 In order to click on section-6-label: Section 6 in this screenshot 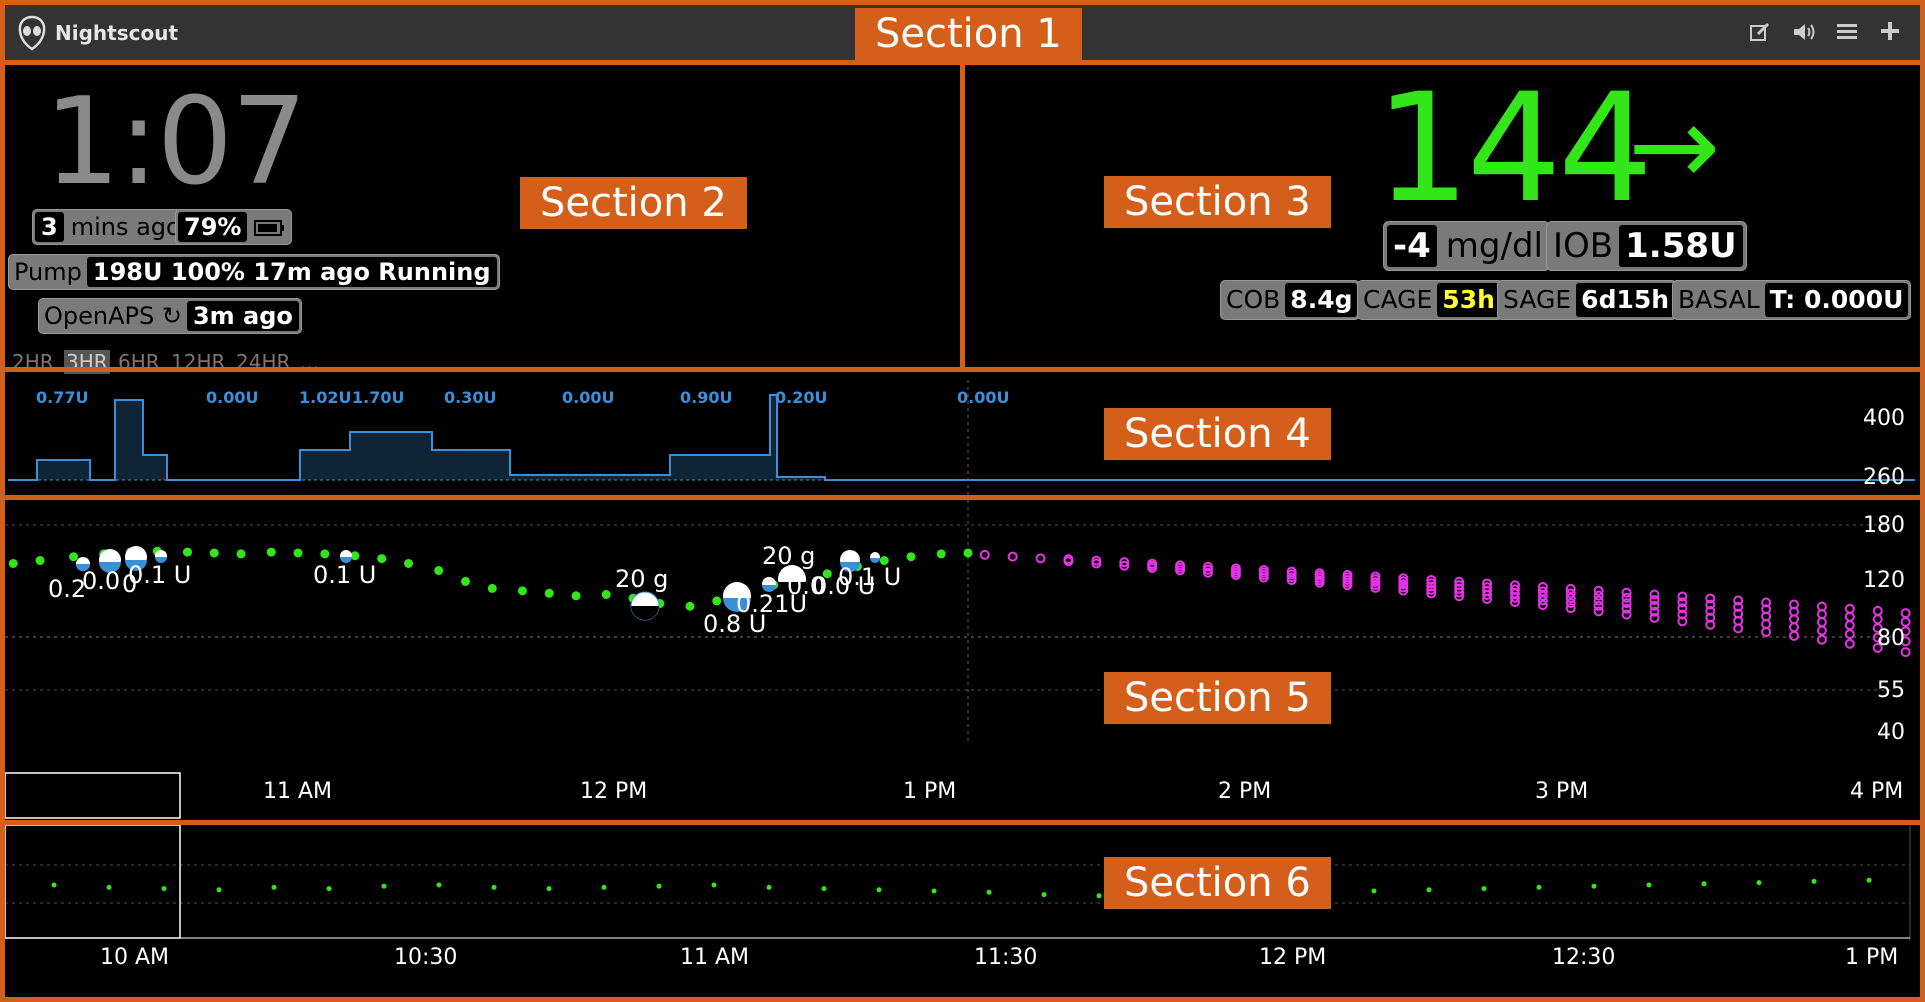, I will do `click(1217, 883)`.